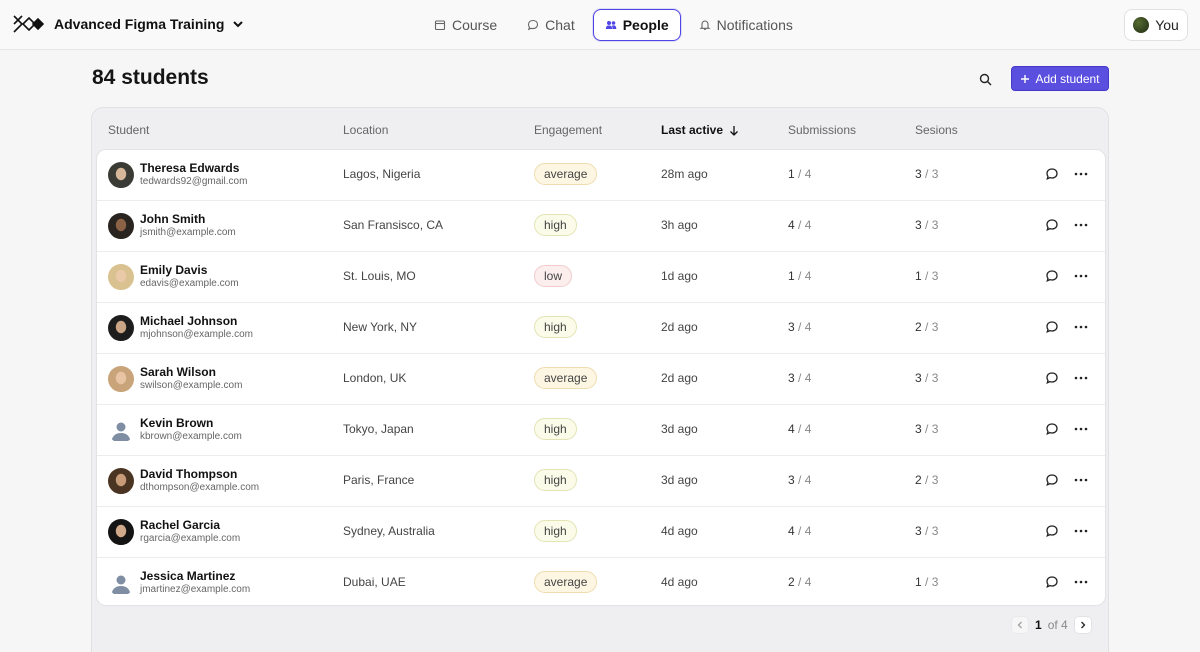 Image resolution: width=1200 pixels, height=652 pixels. Describe the element at coordinates (555, 225) in the screenshot. I see `engagement-badge: high` at that location.